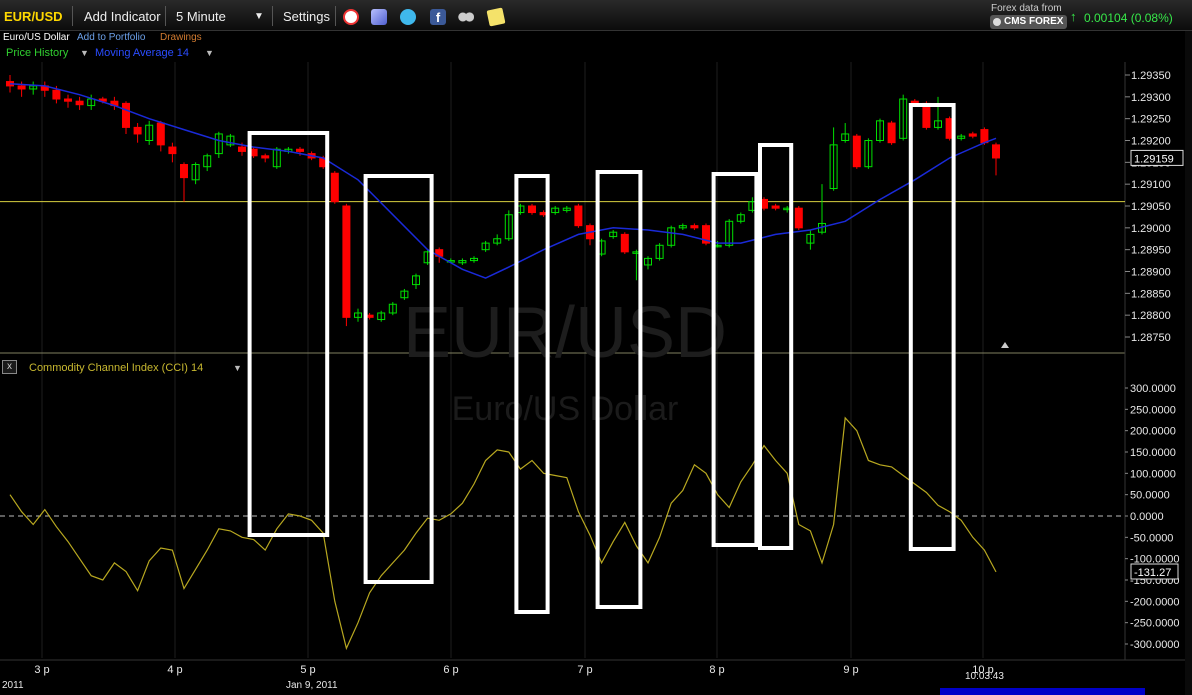 The width and height of the screenshot is (1192, 695). I want to click on binoculars-icon, so click(466, 17).